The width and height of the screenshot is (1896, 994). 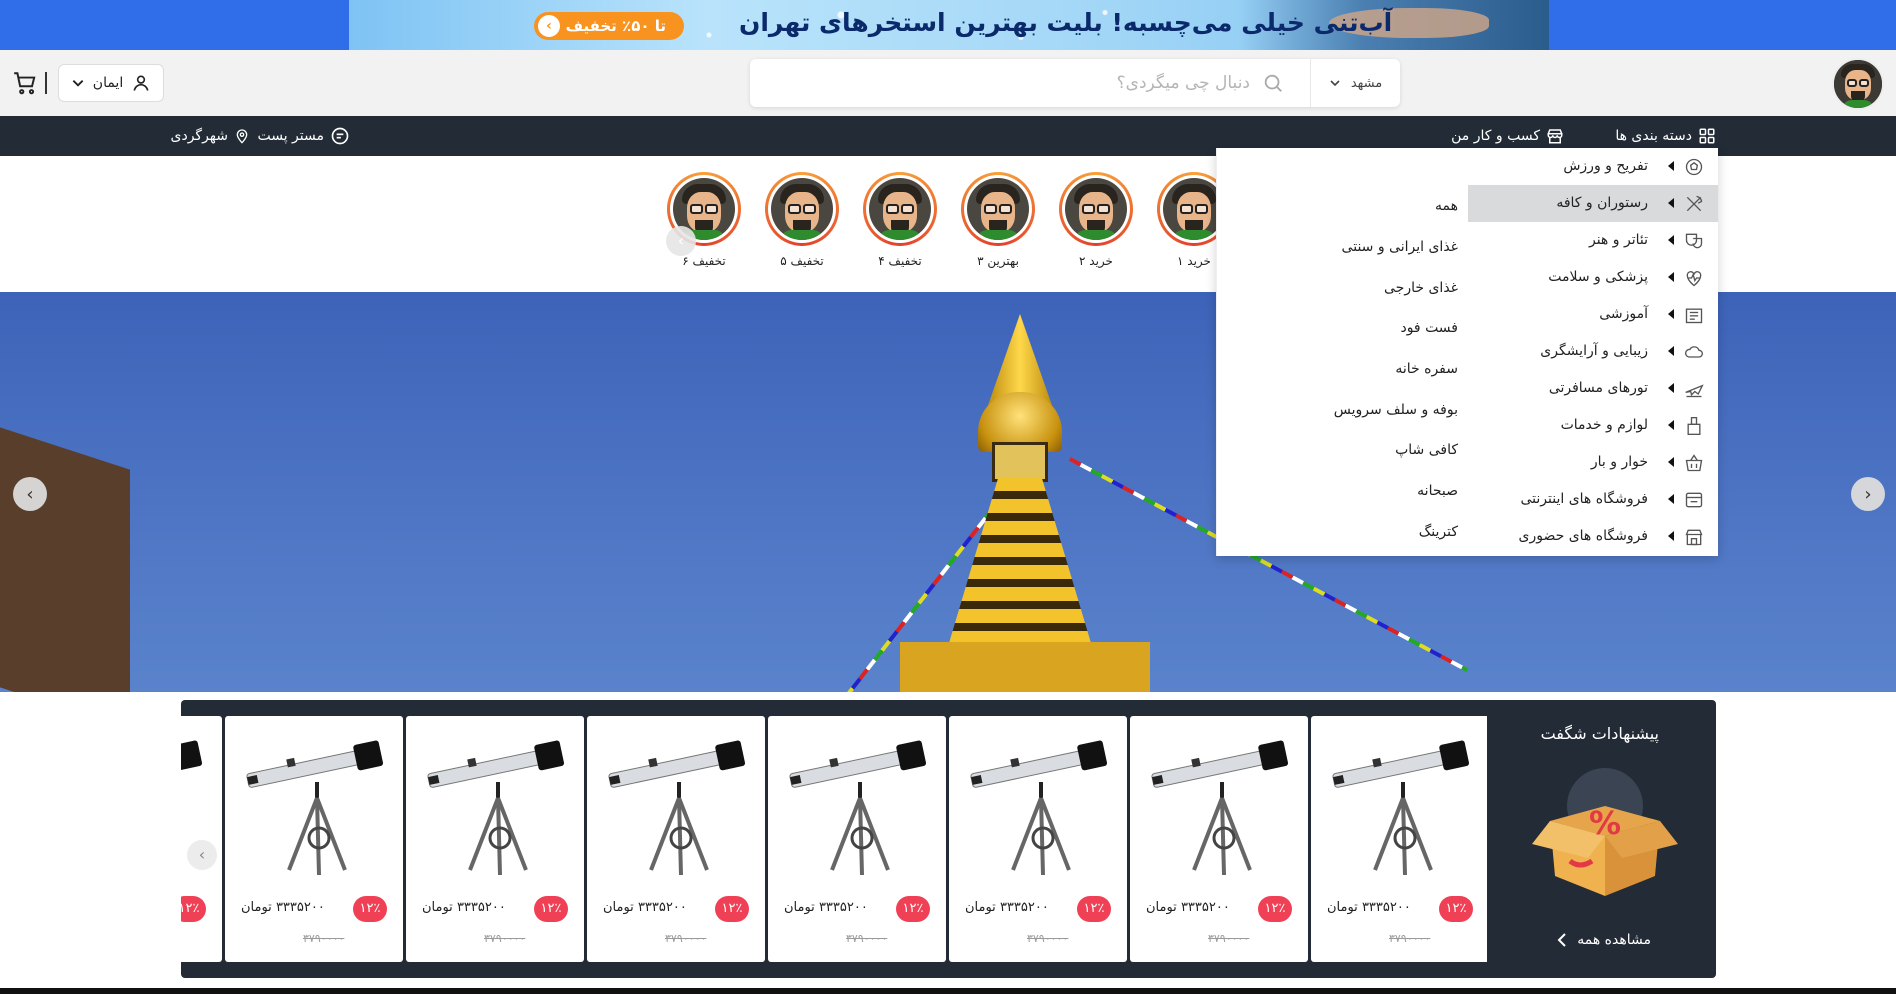 I want to click on hero-prev-button: ‹, so click(x=30, y=494).